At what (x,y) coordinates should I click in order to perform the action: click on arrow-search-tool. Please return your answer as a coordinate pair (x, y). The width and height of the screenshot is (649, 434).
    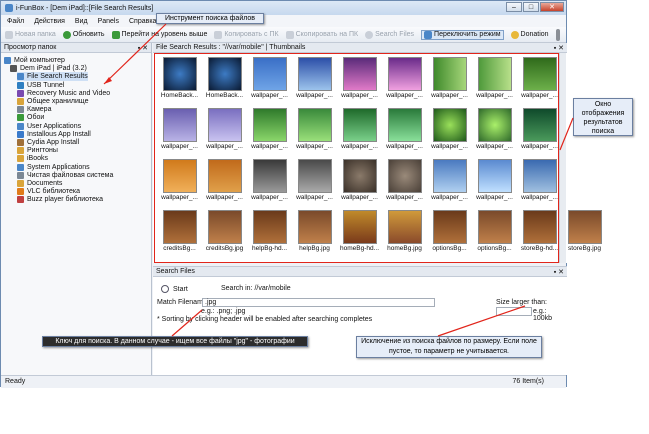
    Looking at the image, I should click on (135, 54).